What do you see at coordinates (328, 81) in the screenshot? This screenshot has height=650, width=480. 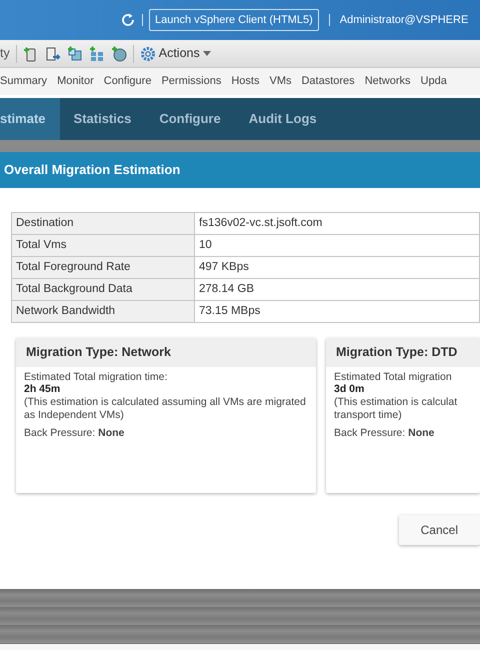 I see `nav-tab: Datastores` at bounding box center [328, 81].